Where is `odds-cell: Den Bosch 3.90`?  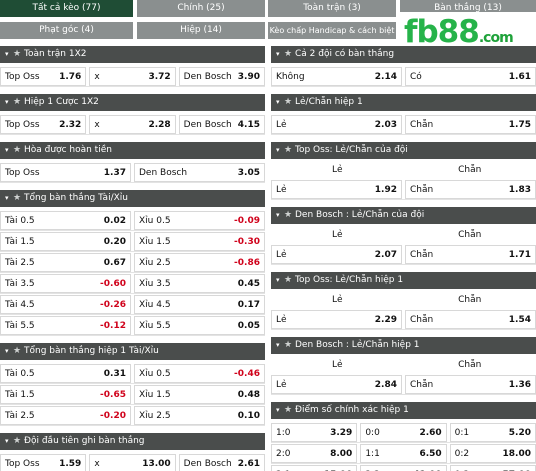 odds-cell: Den Bosch 3.90 is located at coordinates (221, 76).